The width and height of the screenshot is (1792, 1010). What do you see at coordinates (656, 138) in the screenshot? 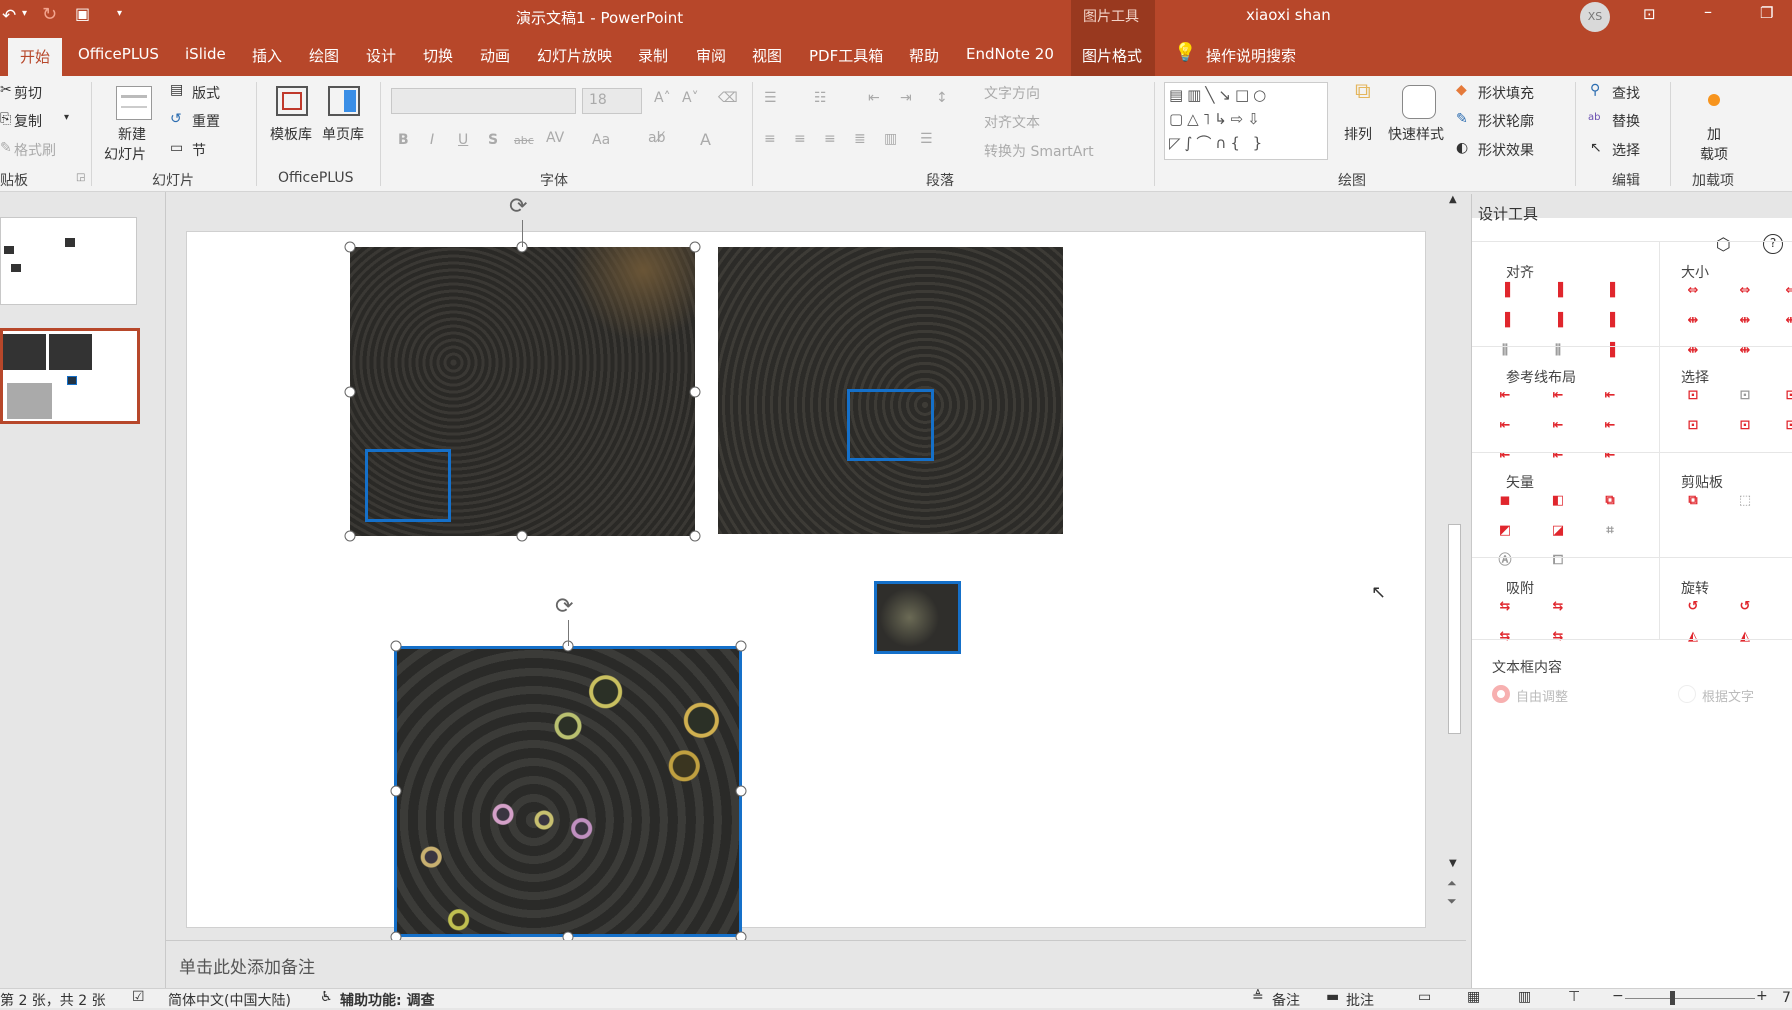
I see `highlight-icon: ab̸` at bounding box center [656, 138].